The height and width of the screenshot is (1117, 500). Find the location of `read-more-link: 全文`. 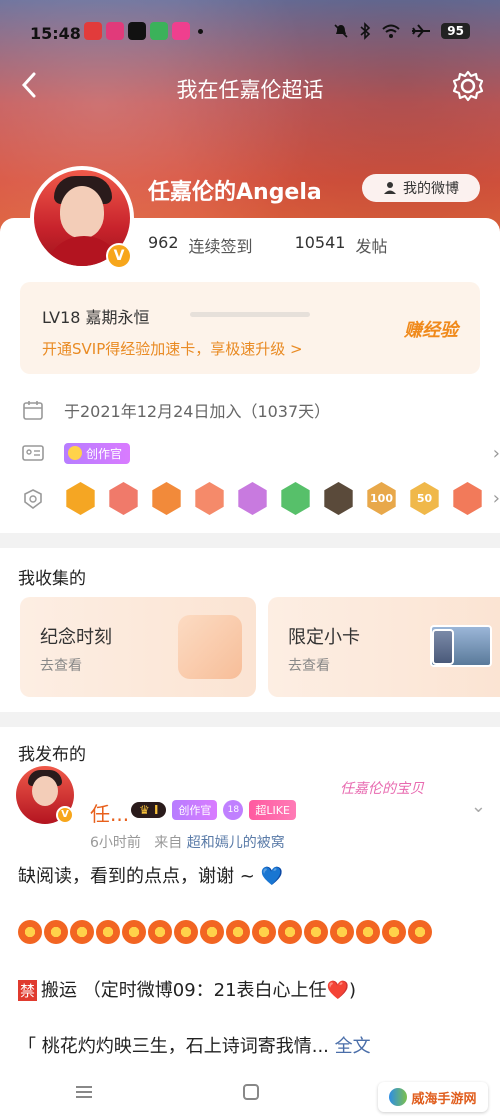

read-more-link: 全文 is located at coordinates (353, 1046).